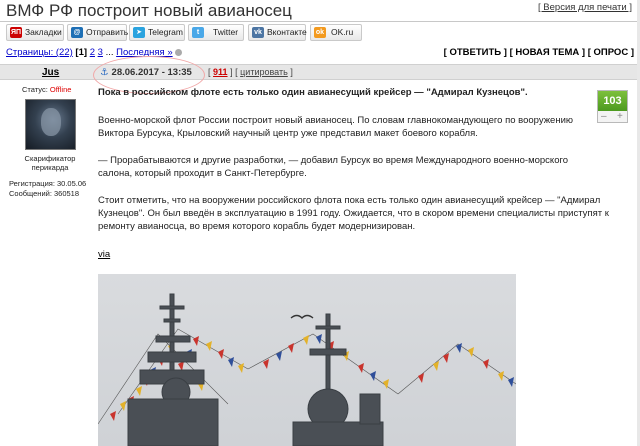  What do you see at coordinates (139, 32) in the screenshot?
I see `telegram-icon: ➤` at bounding box center [139, 32].